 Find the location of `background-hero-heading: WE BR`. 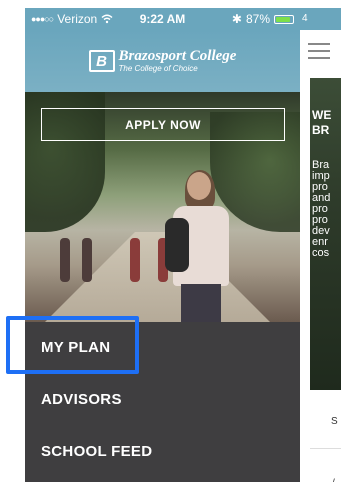

background-hero-heading: WE BR is located at coordinates (326, 123).